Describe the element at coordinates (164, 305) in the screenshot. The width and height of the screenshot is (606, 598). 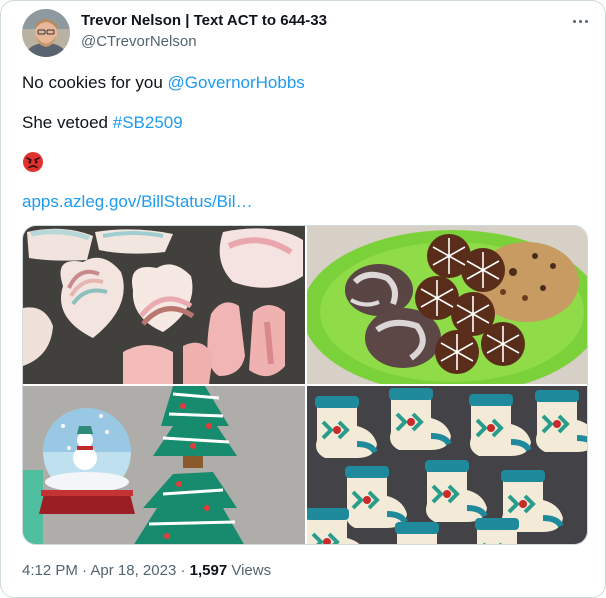
I see `heart-rainbow-cookies-image` at that location.